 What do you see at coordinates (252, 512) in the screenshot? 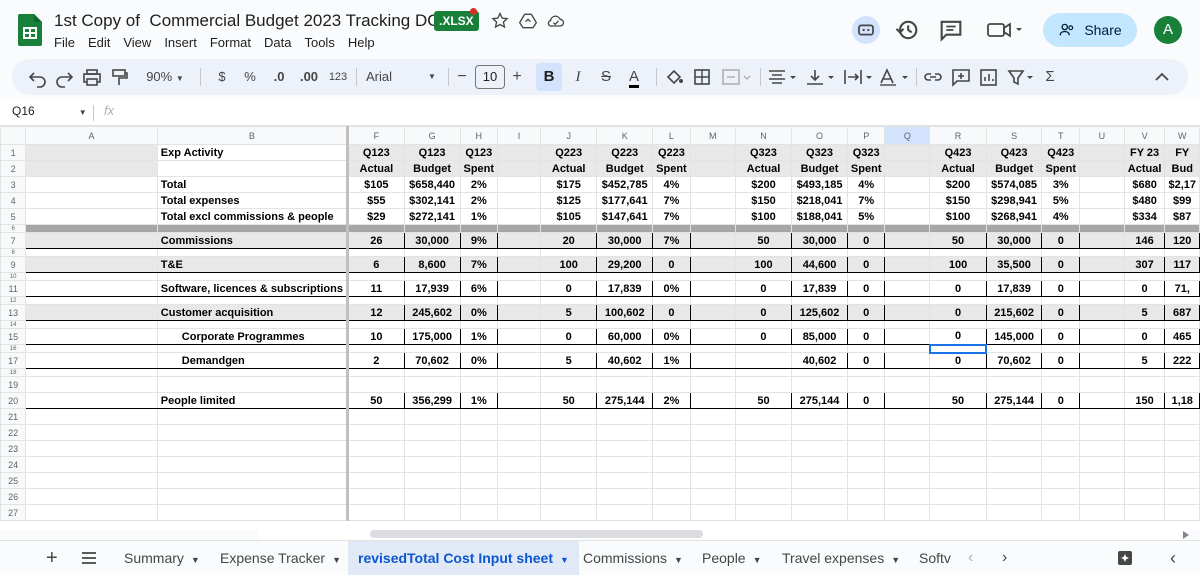
I see `row-label-cell` at bounding box center [252, 512].